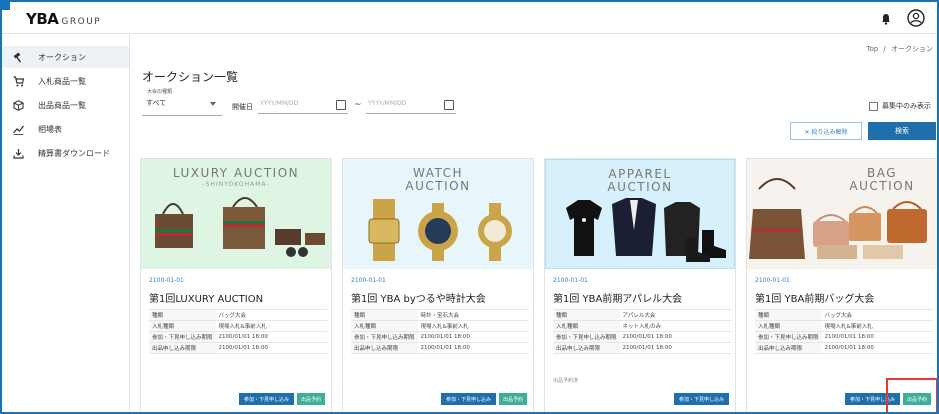  What do you see at coordinates (63, 19) in the screenshot?
I see `brand-logo: YBA GROUP` at bounding box center [63, 19].